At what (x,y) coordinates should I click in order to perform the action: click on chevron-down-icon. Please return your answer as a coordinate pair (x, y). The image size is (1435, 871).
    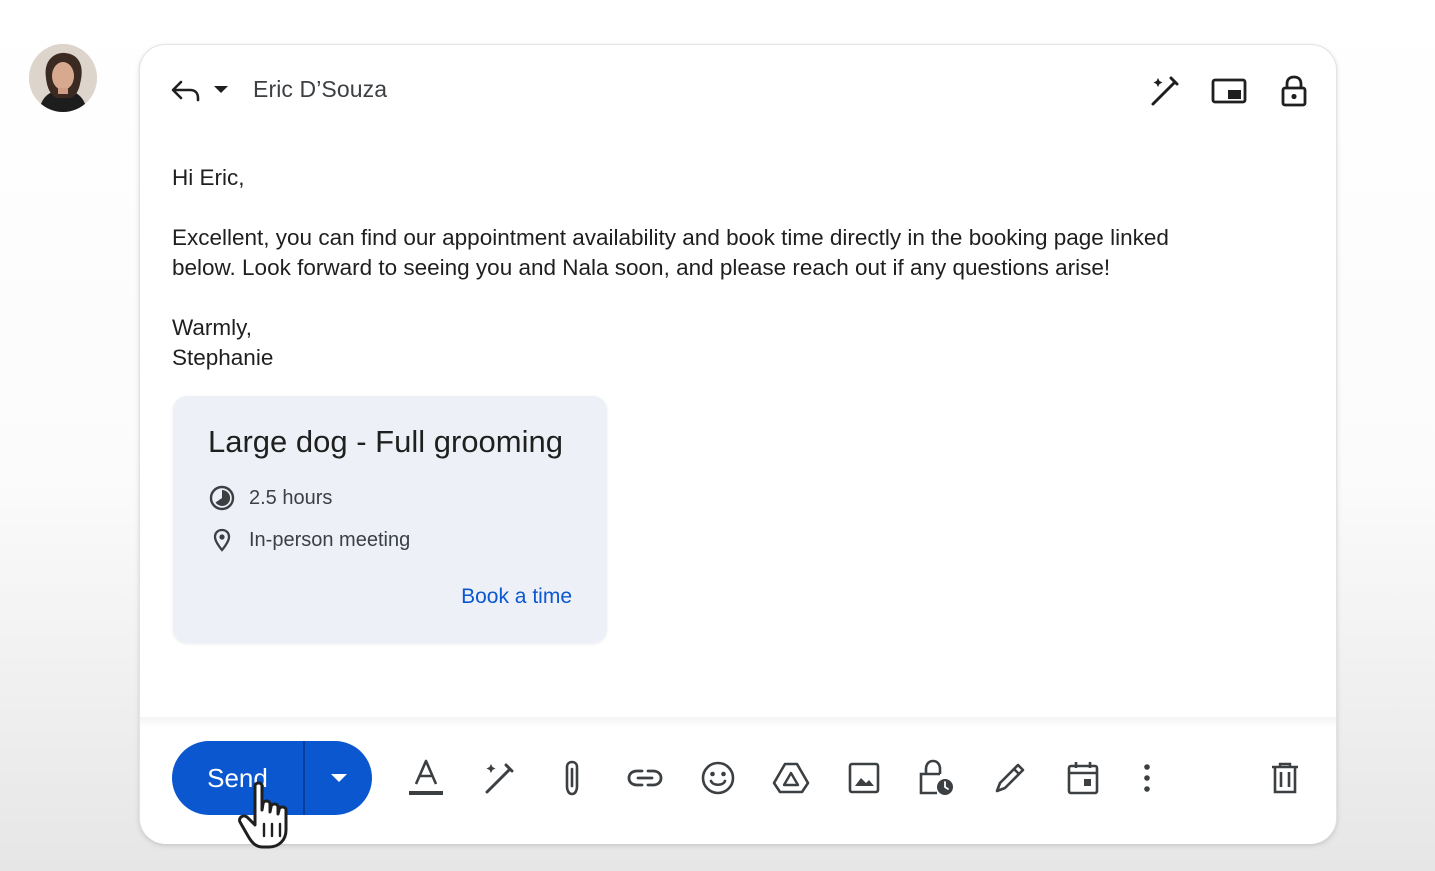
    Looking at the image, I should click on (338, 778).